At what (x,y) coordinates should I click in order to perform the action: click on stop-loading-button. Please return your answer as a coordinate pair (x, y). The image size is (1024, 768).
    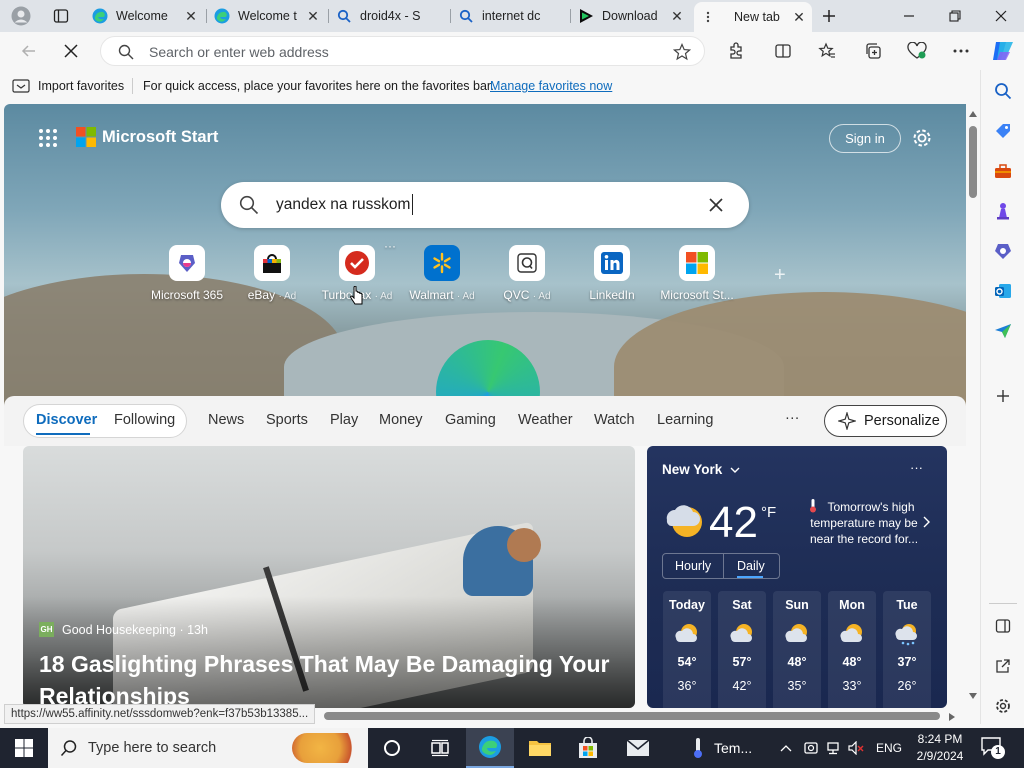
    Looking at the image, I should click on (71, 51).